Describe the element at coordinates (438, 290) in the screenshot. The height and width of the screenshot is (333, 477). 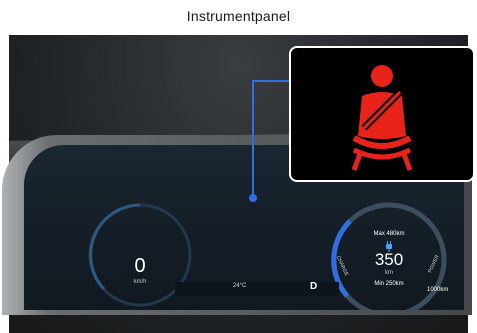
I see `odometer: 1000km` at that location.